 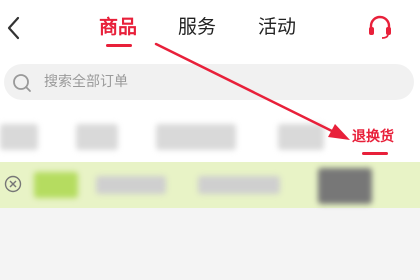 I want to click on back-button, so click(x=13, y=28).